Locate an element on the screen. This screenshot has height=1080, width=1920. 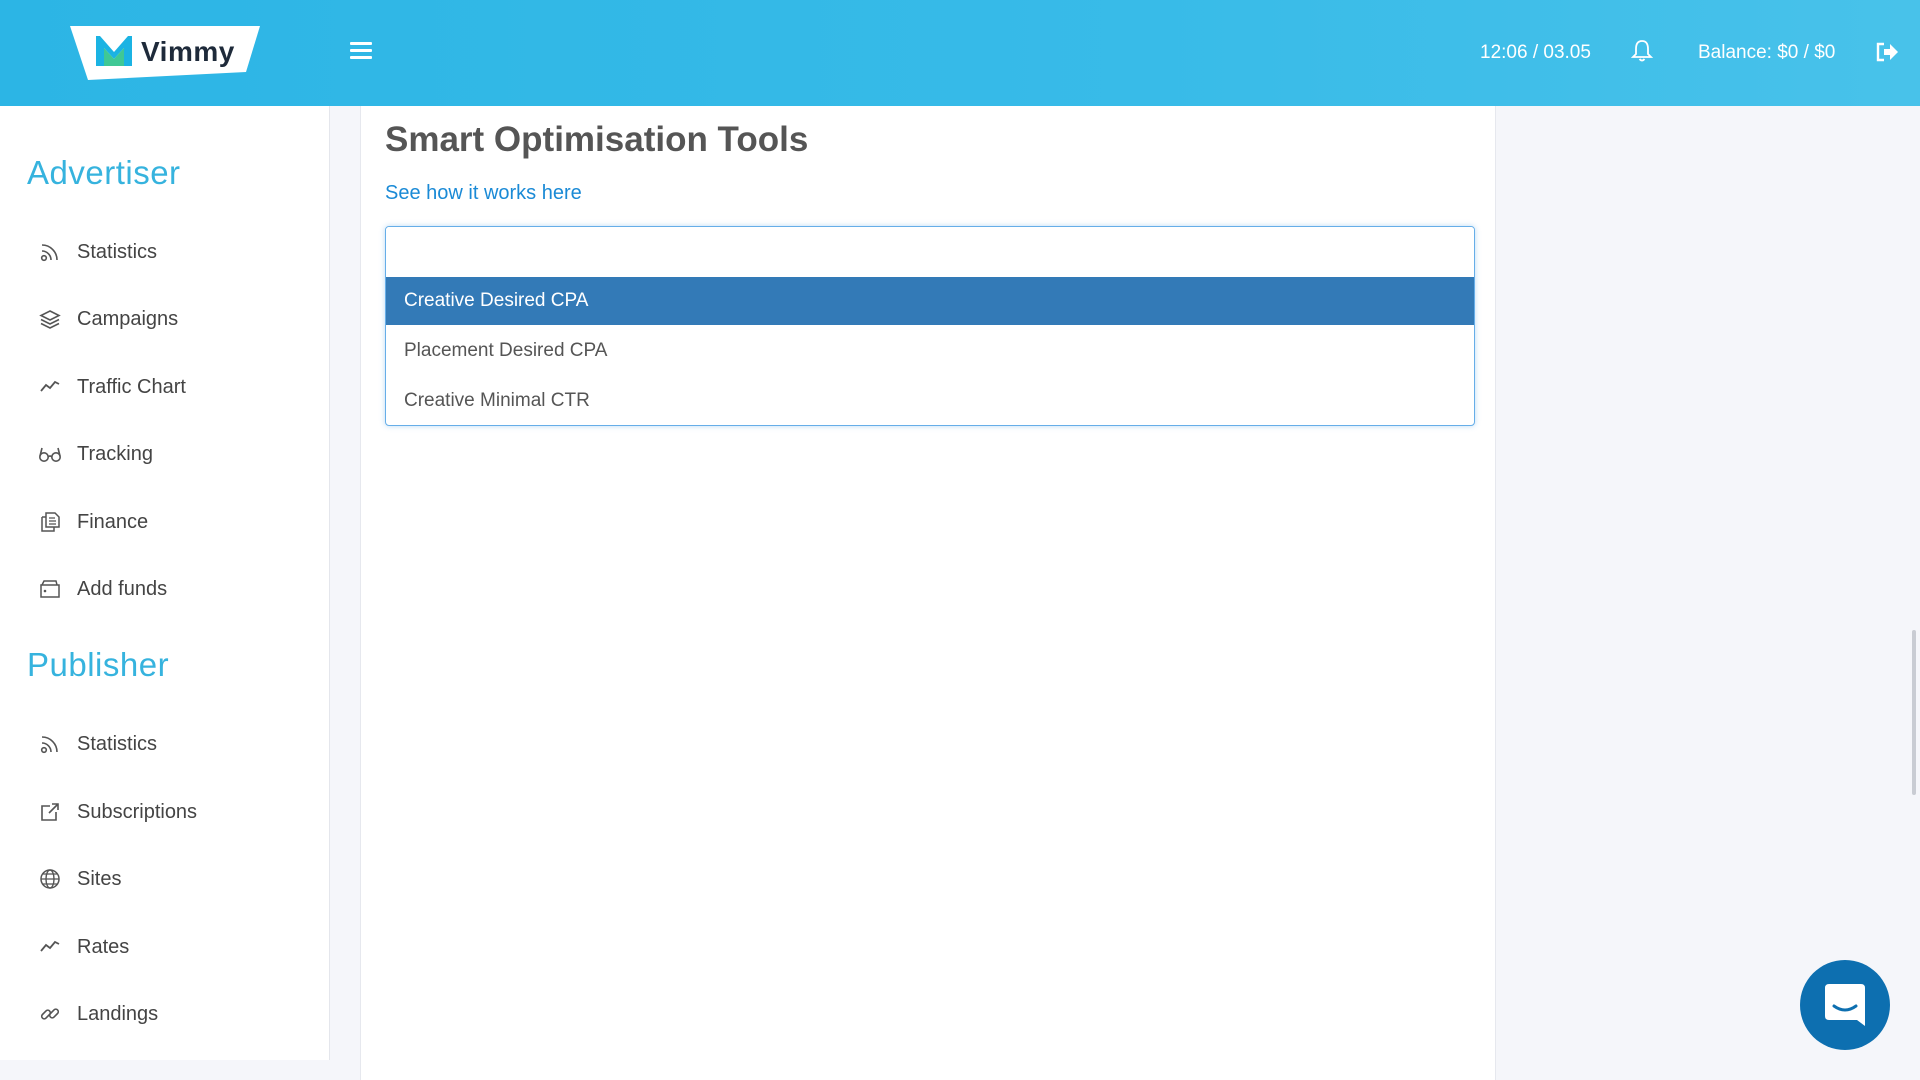
sidebar-item-label: Campaigns is located at coordinates (128, 318).